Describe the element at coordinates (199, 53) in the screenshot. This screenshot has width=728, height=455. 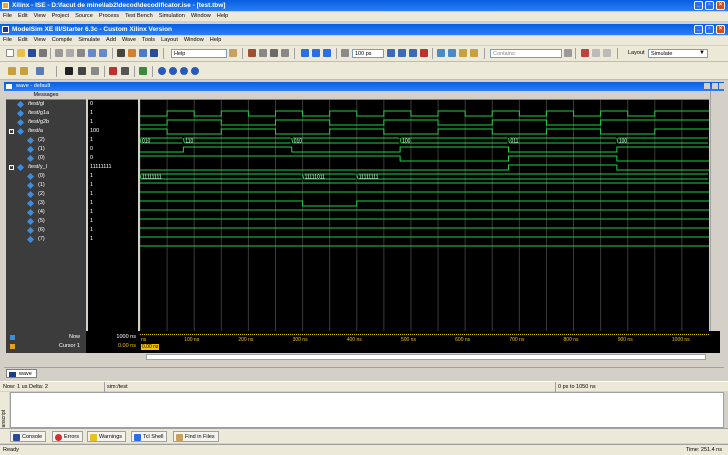
I see `help-search-input: Help` at that location.